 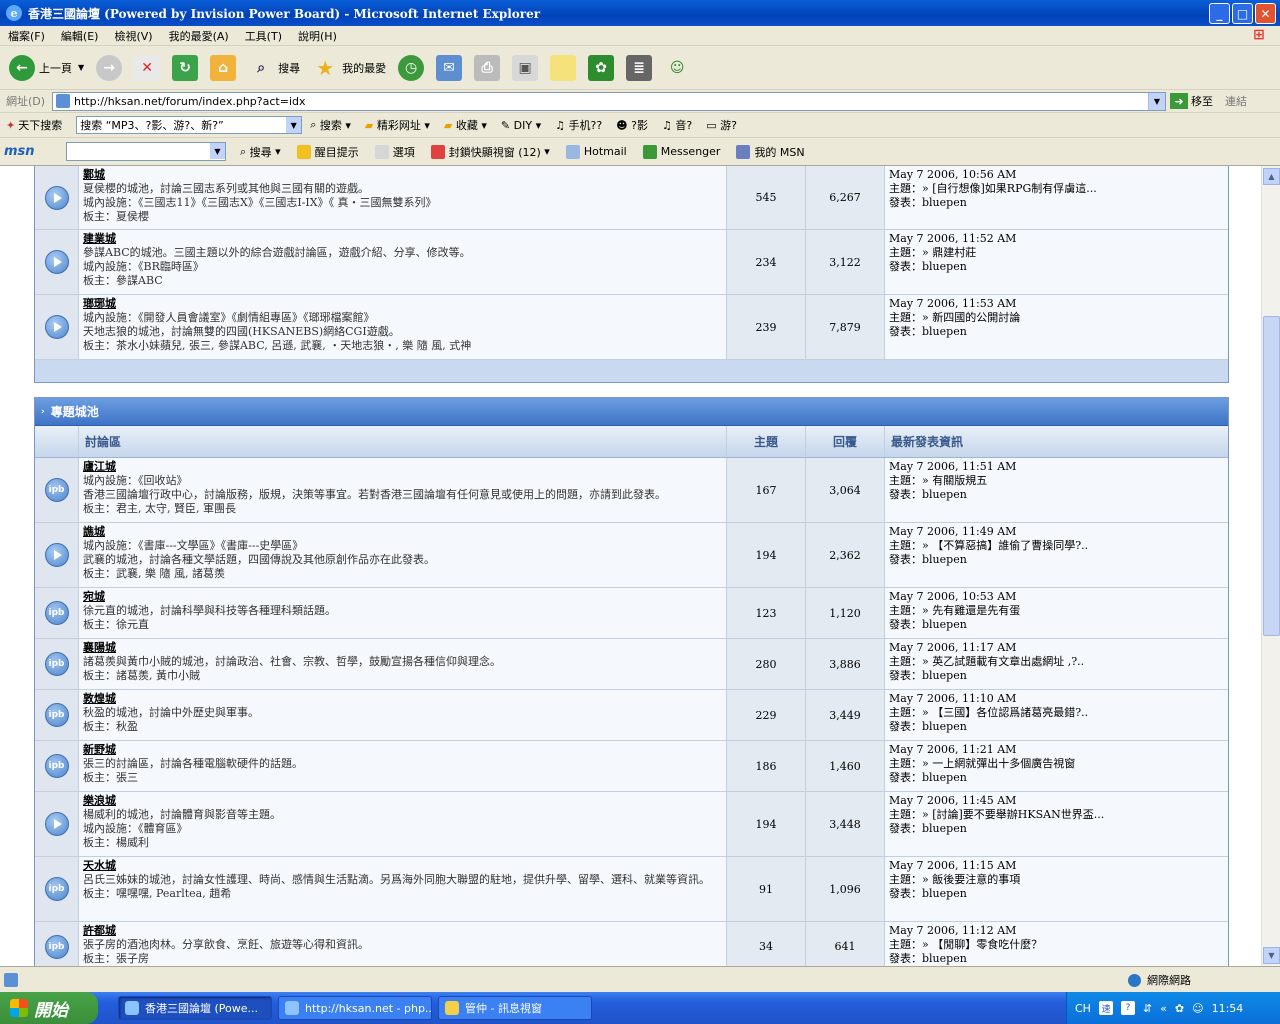 What do you see at coordinates (402, 625) in the screenshot?
I see `moderators: 板主：徐元直` at bounding box center [402, 625].